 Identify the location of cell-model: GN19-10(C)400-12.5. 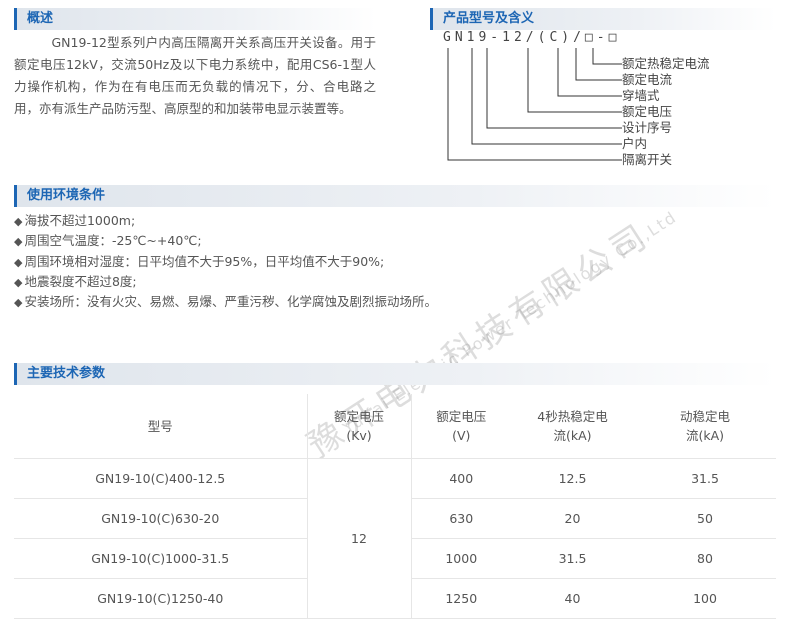
(160, 478).